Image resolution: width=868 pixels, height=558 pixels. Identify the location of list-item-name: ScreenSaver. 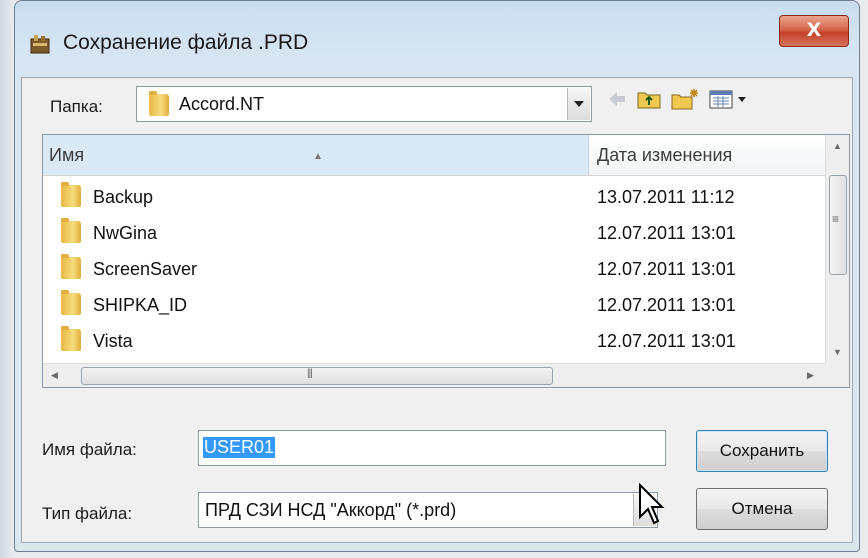
(145, 269).